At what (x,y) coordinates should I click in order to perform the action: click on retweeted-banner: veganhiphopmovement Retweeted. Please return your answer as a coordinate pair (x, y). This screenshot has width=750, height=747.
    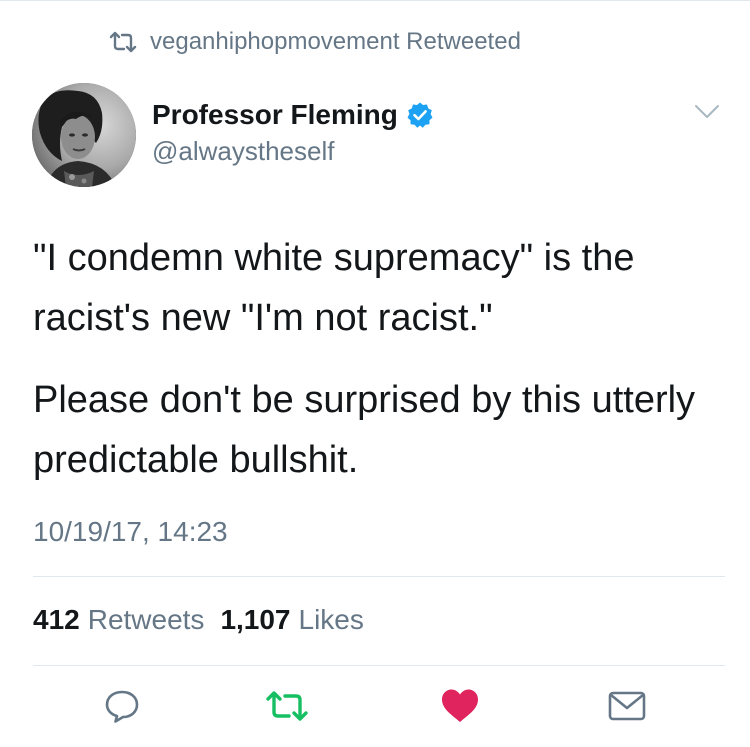
    Looking at the image, I should click on (314, 42).